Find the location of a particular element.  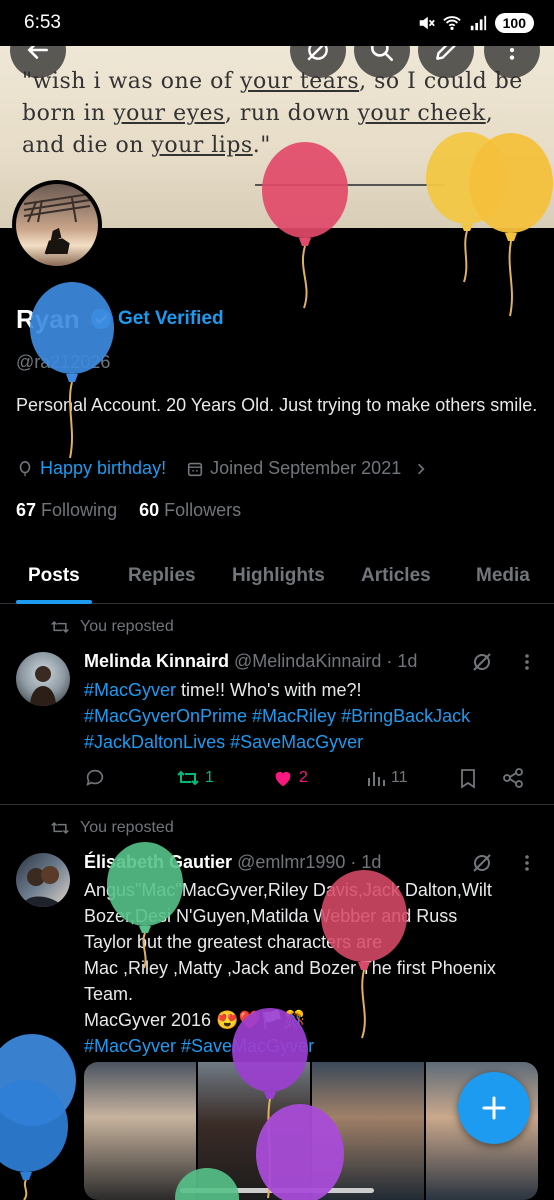

tab-highlights: Highlights is located at coordinates (278, 576).